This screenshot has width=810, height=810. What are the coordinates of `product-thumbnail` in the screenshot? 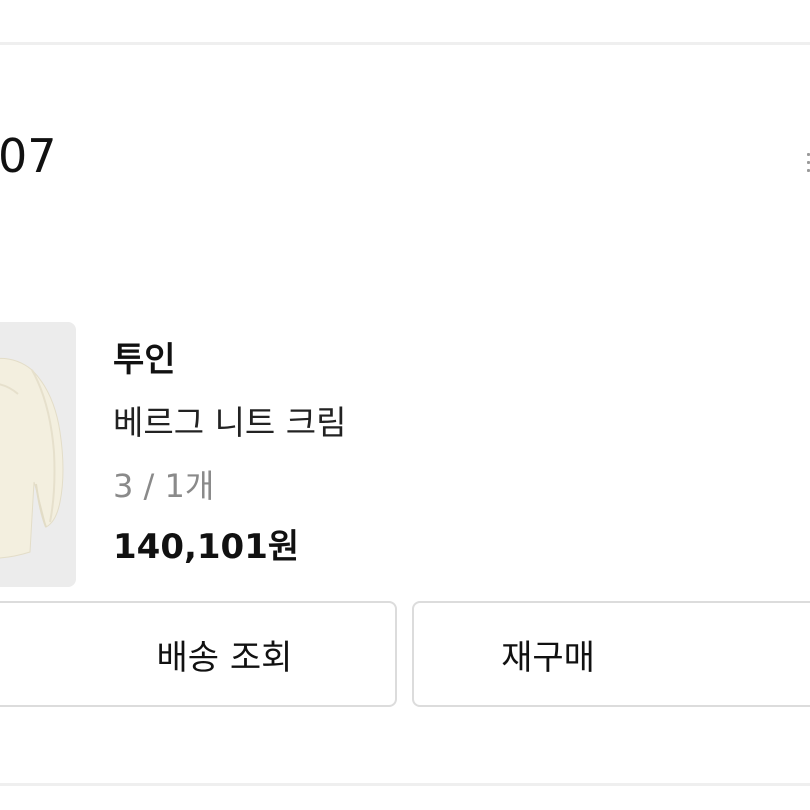 It's located at (38, 454).